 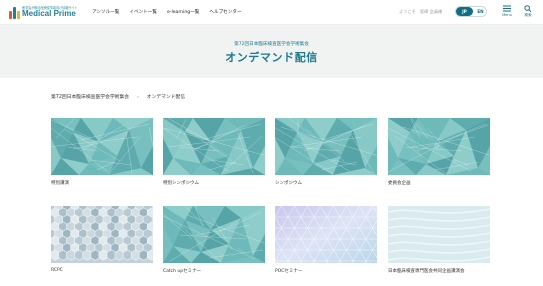 I want to click on main-nav: アンソルー覧 イベント一覧 e-learning一覧 ヘルプセンター, so click(x=167, y=12).